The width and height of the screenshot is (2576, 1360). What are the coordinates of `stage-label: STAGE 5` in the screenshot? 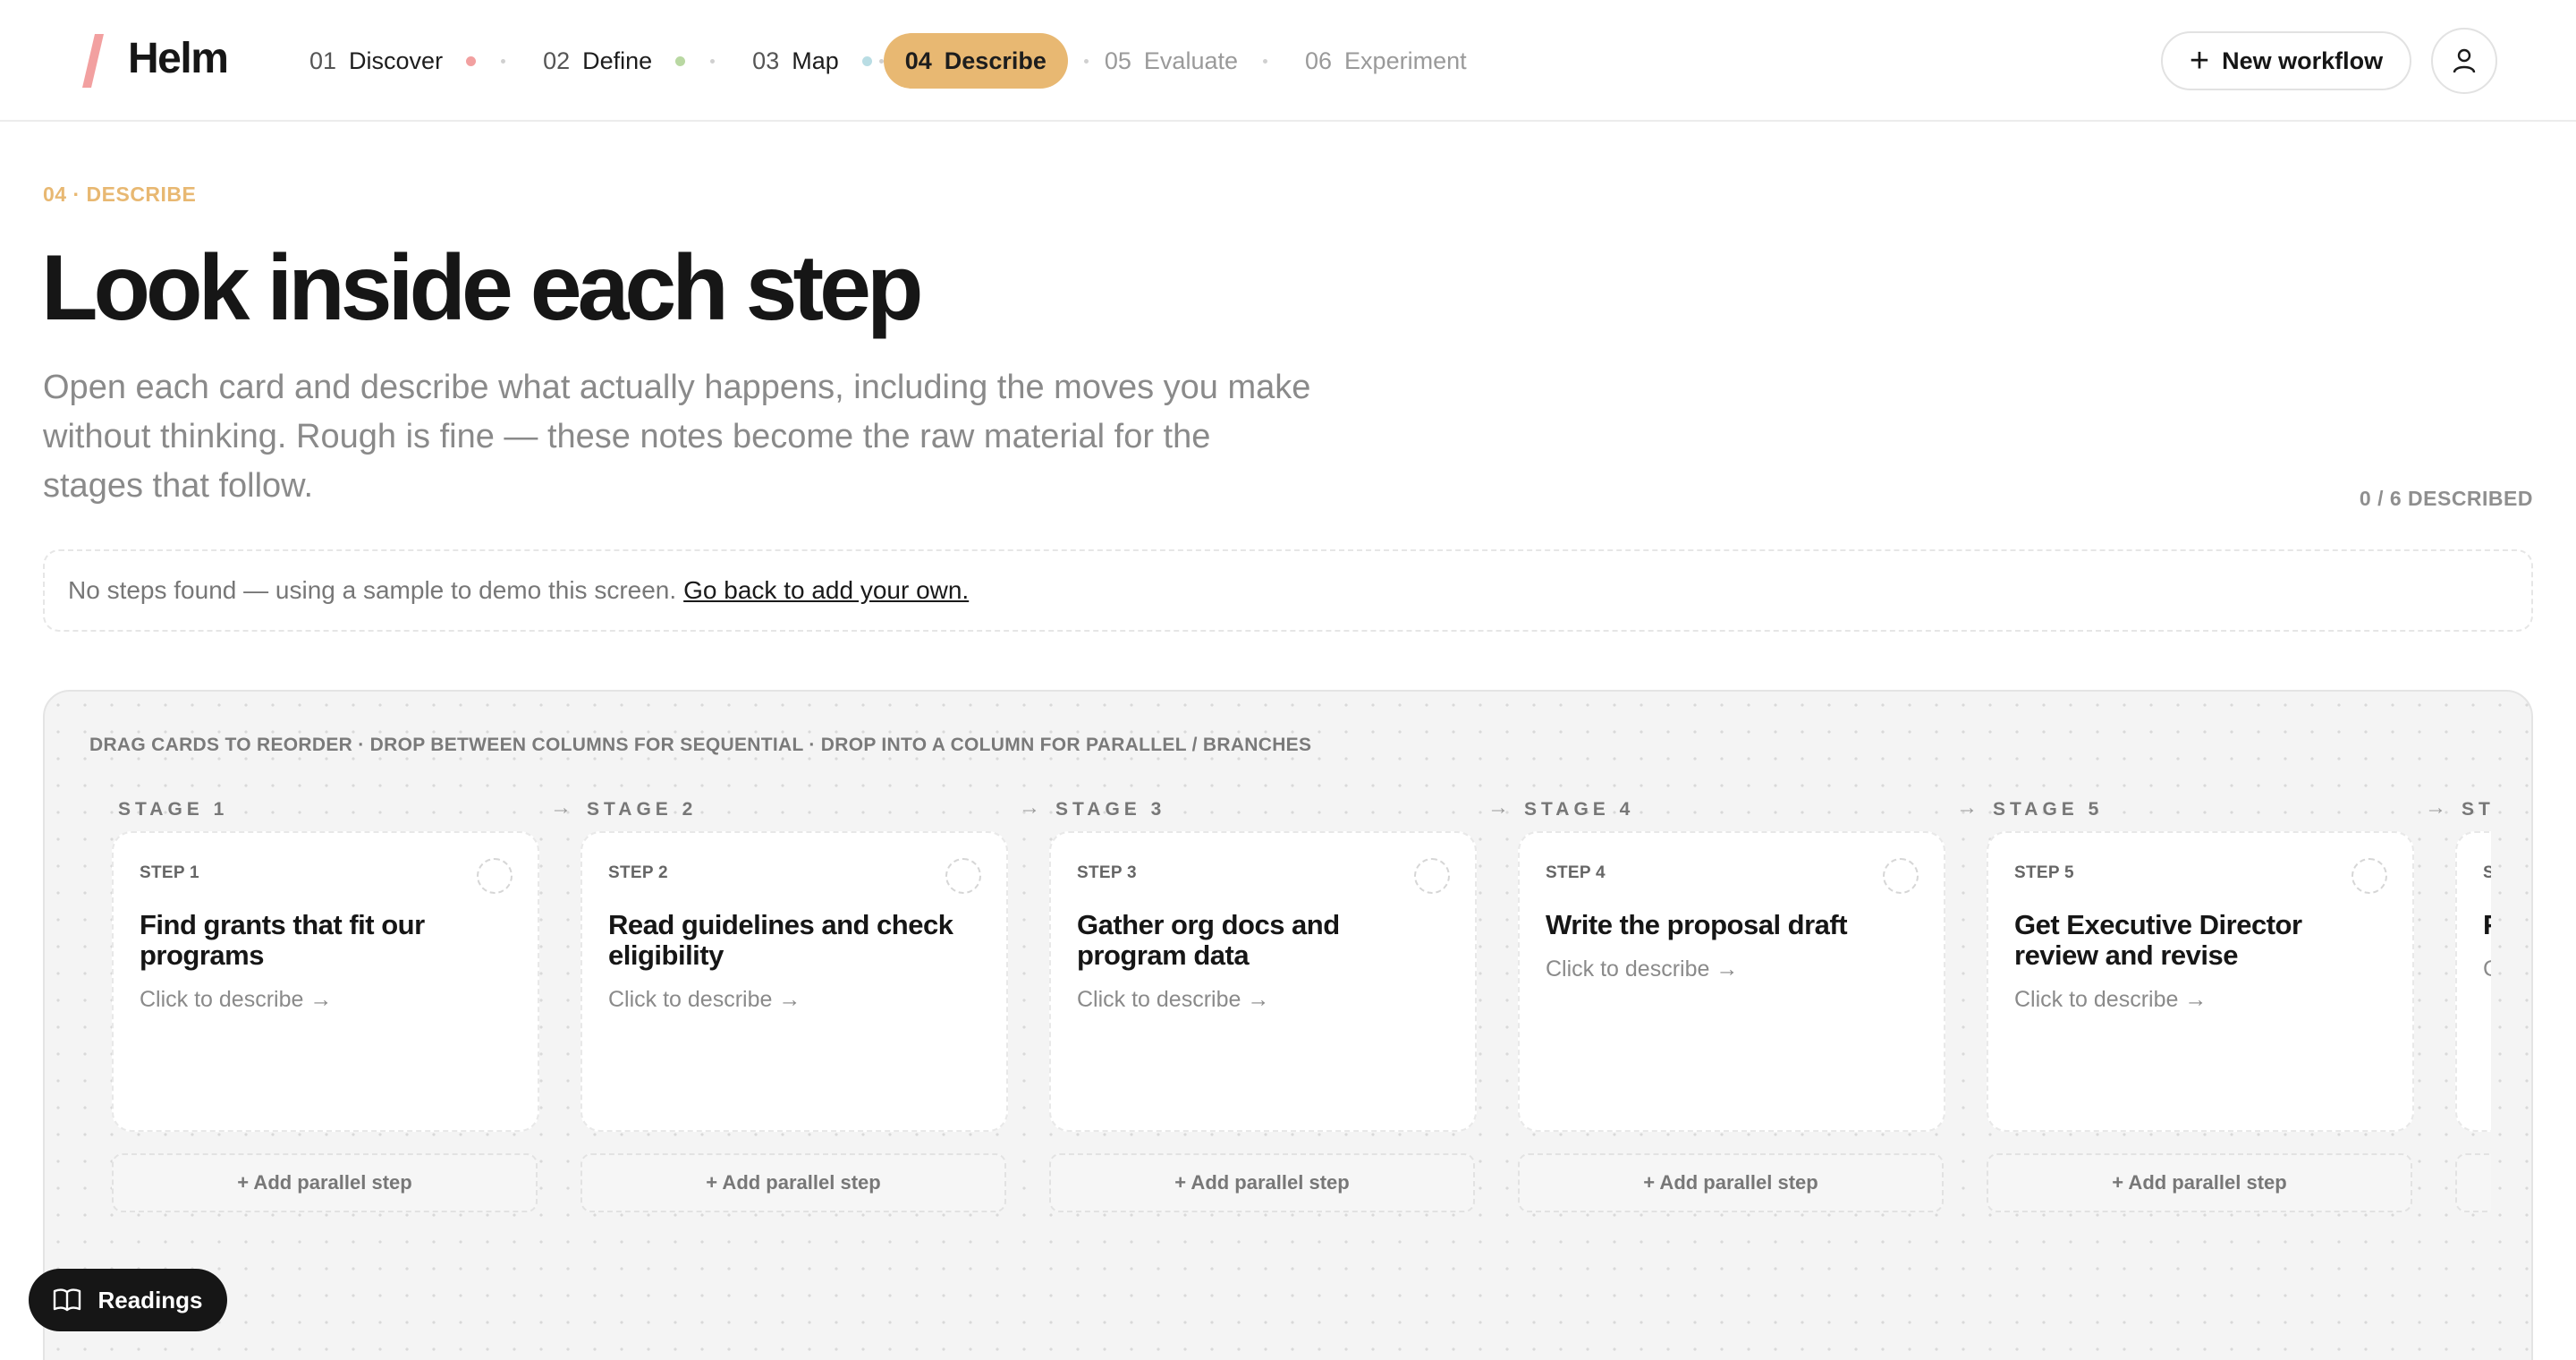 It's located at (2048, 809).